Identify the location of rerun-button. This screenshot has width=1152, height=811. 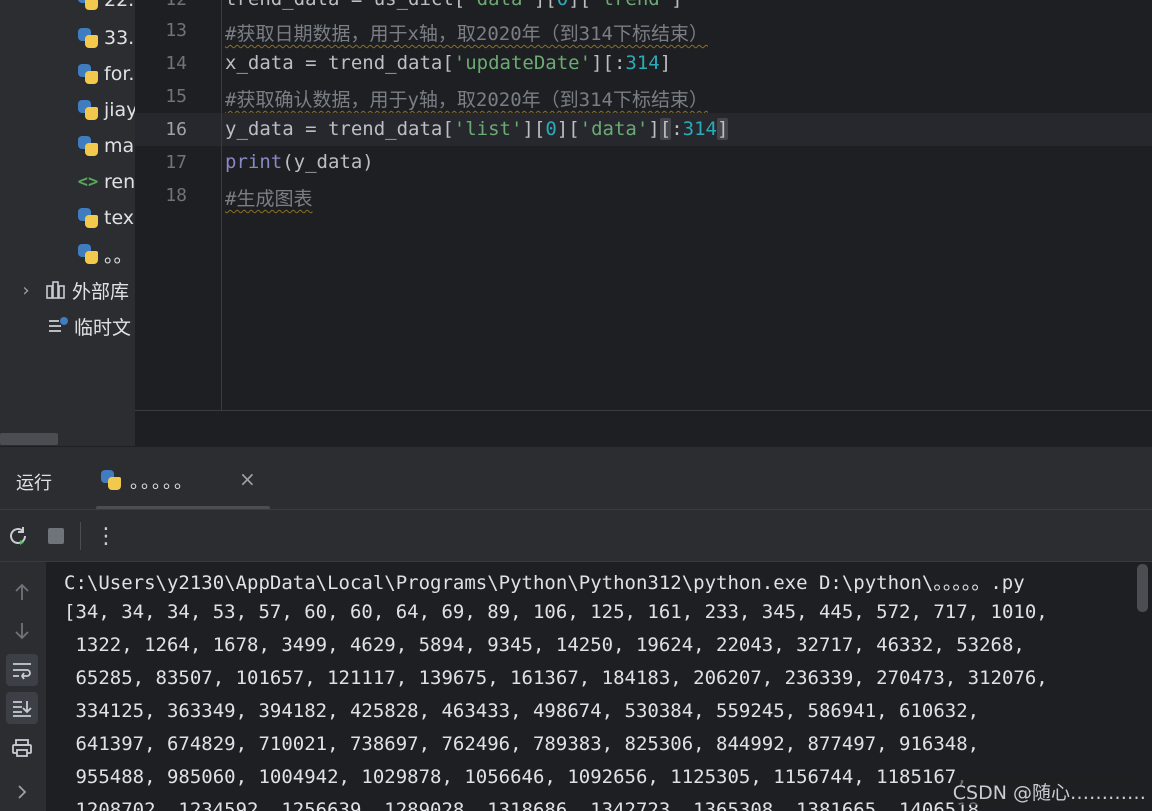
(18, 536).